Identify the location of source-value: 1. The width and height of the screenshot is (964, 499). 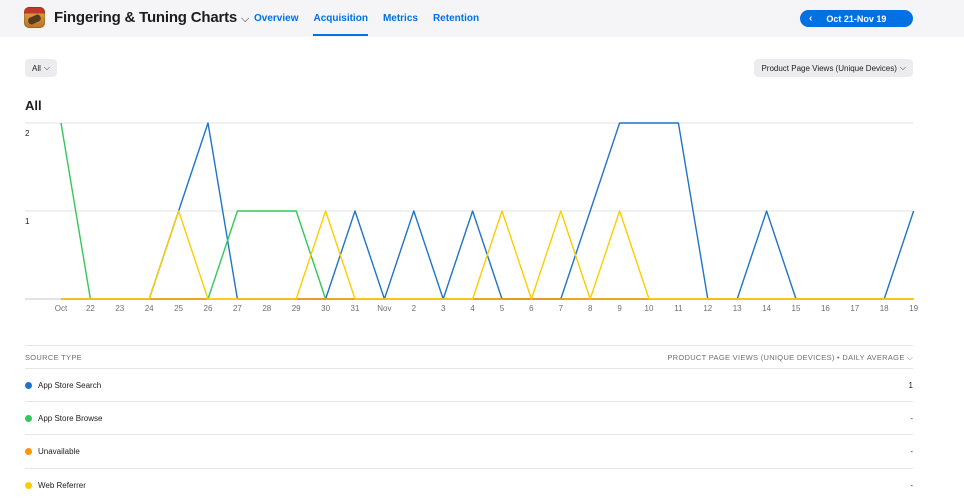
(910, 385).